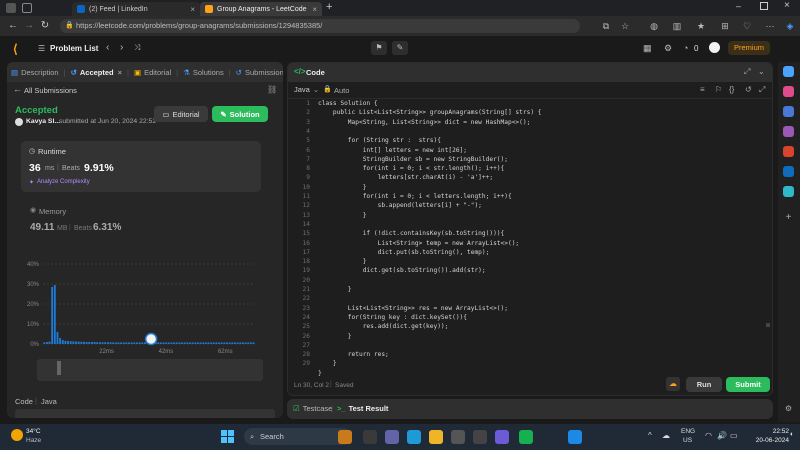 This screenshot has width=800, height=450. What do you see at coordinates (673, 384) in the screenshot?
I see `upload-icon: ☁` at bounding box center [673, 384].